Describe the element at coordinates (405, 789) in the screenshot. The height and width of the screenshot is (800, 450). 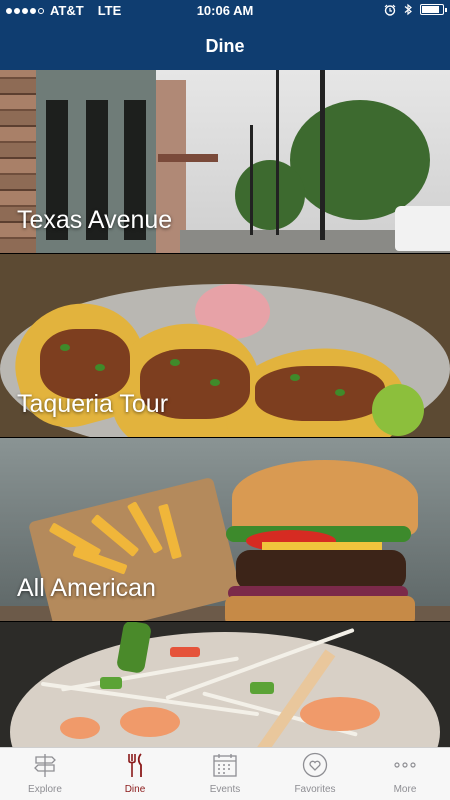
I see `tab-label: More` at that location.